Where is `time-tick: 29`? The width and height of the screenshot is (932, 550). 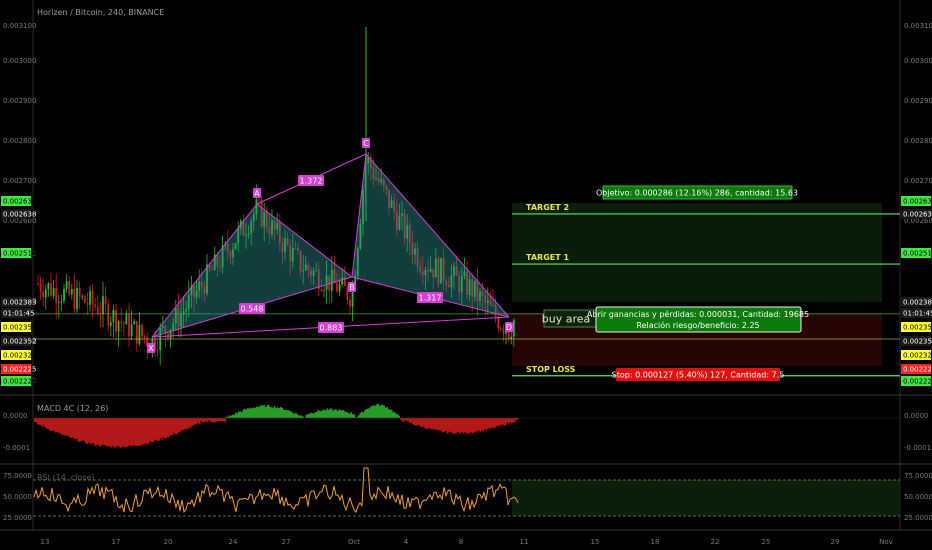 time-tick: 29 is located at coordinates (835, 542).